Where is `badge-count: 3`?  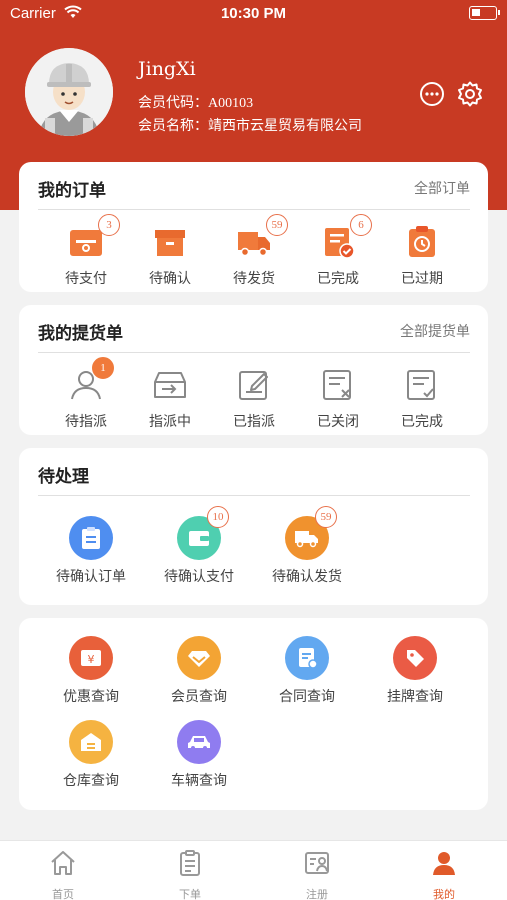
badge-count: 3 is located at coordinates (109, 225).